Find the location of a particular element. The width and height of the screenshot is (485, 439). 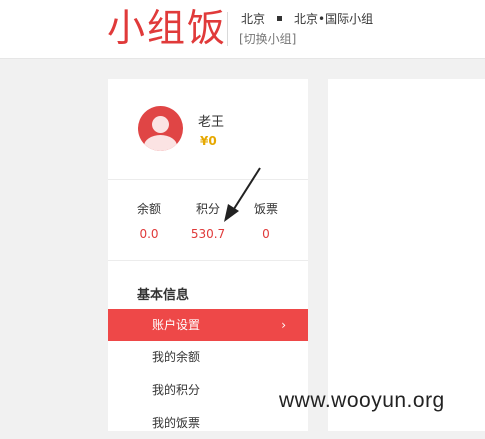

avatar-head-shape is located at coordinates (160, 124).